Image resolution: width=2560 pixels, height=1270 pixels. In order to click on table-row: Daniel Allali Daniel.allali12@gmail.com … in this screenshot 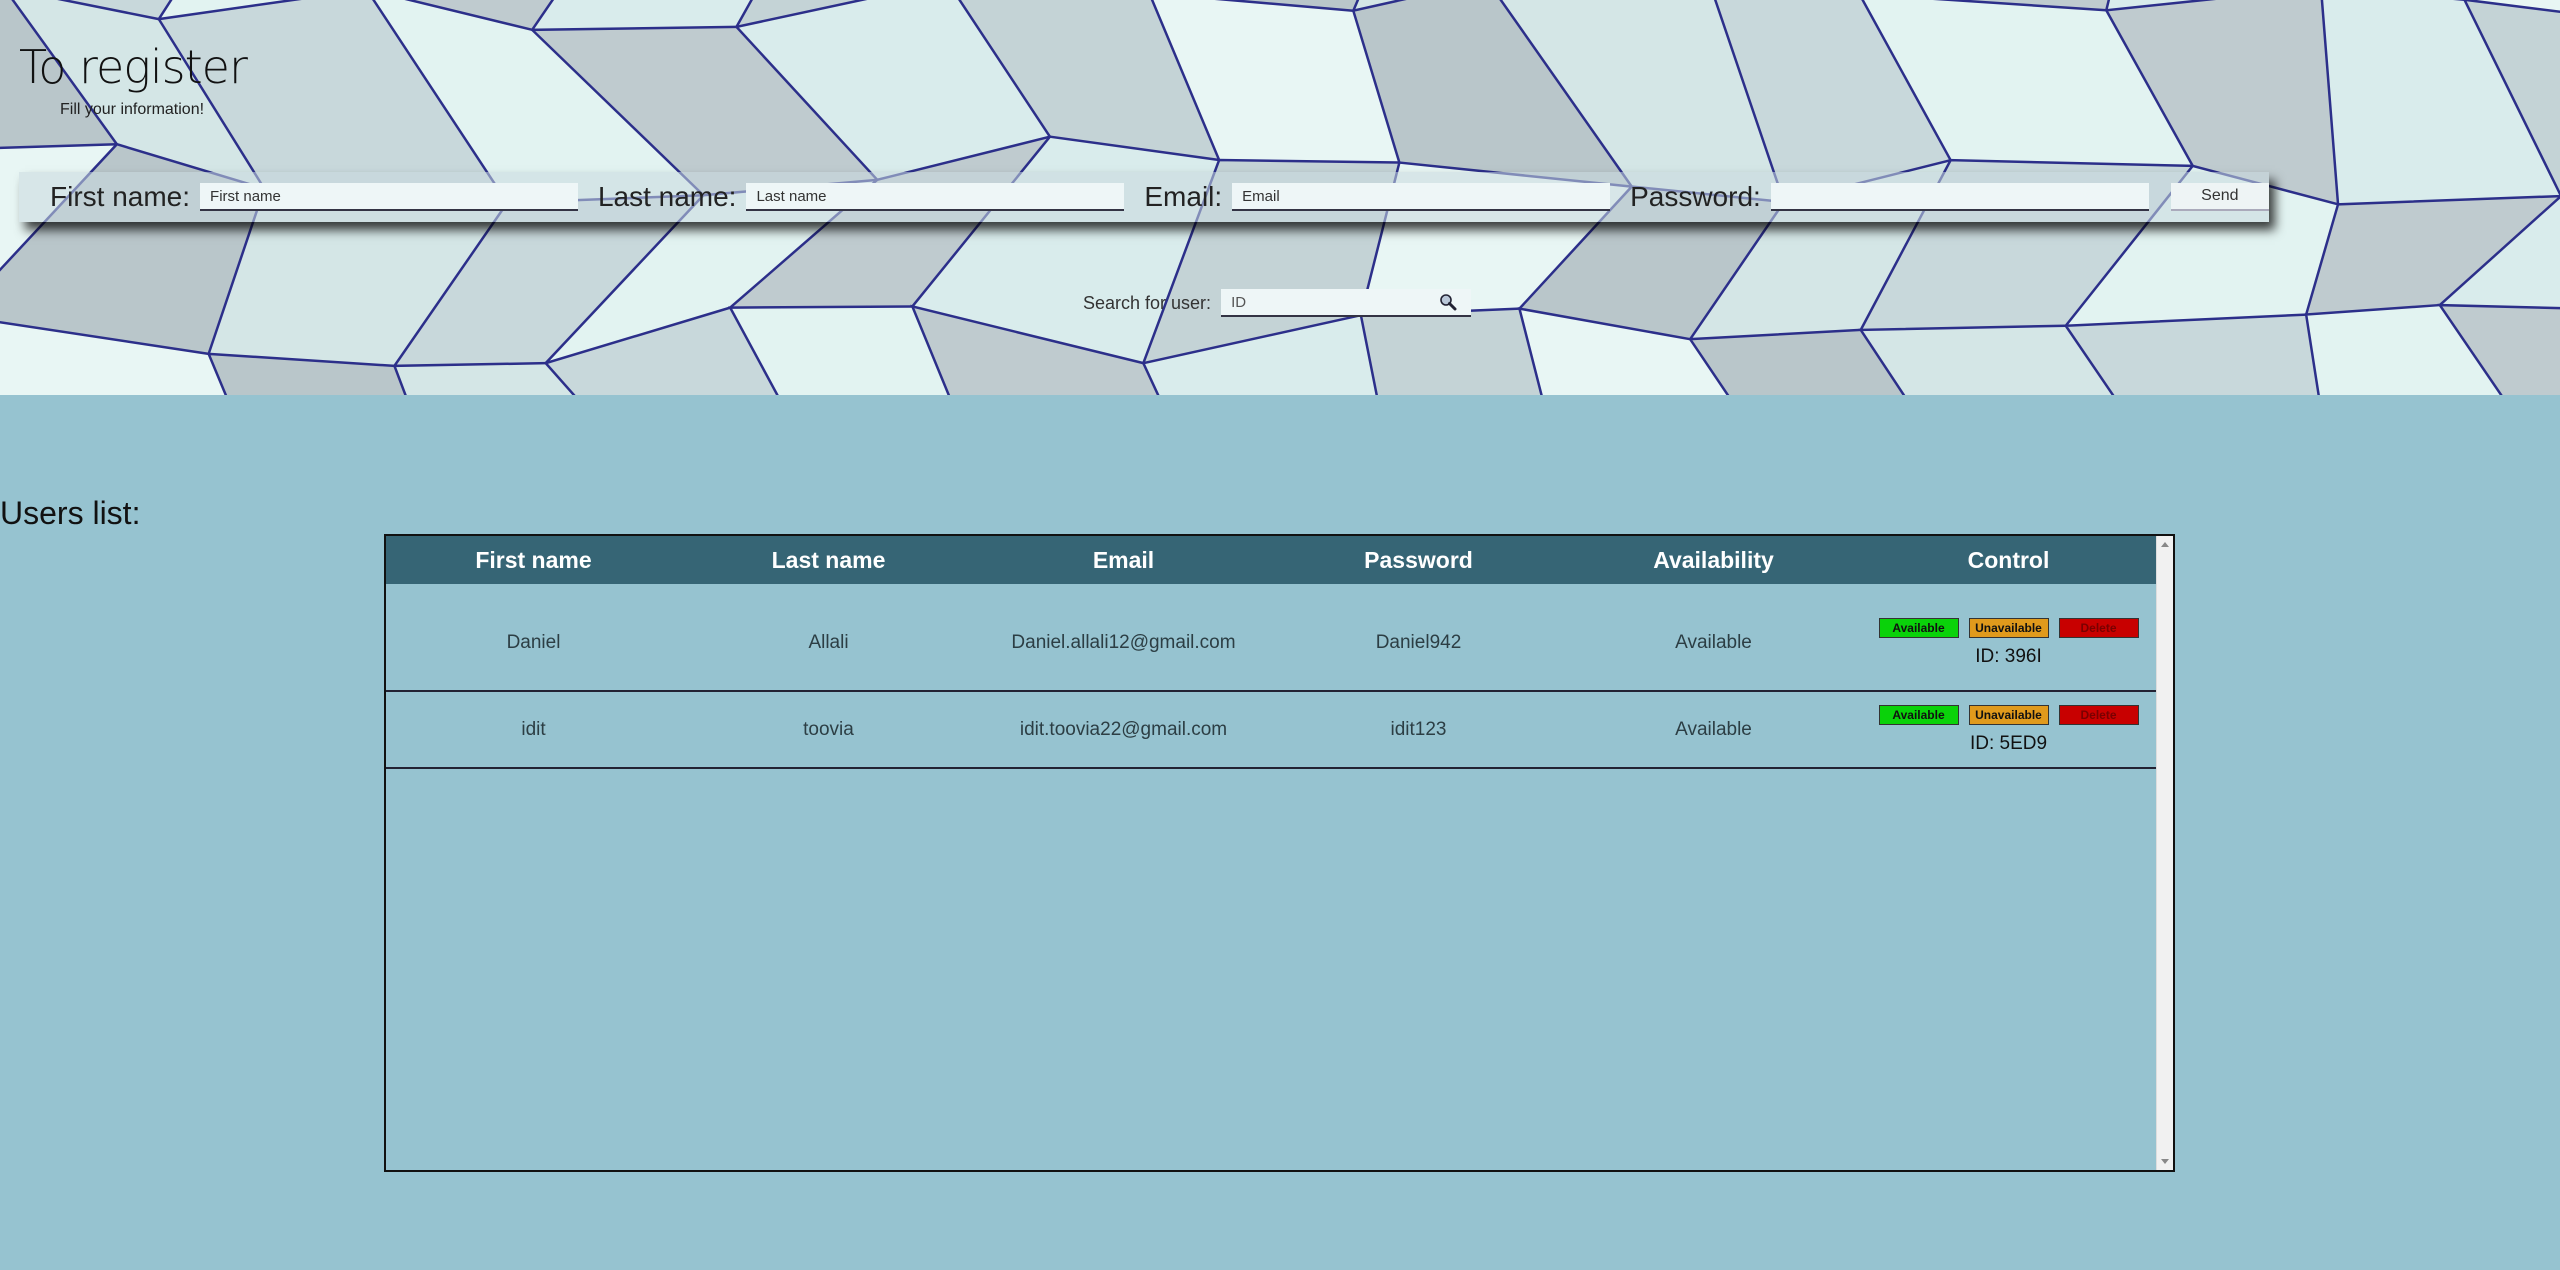, I will do `click(1271, 638)`.